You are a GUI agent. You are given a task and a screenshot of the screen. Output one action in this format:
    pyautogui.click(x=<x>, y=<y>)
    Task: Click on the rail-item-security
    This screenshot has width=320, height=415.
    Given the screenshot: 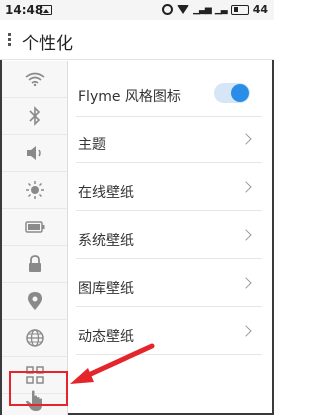 What is the action you would take?
    pyautogui.click(x=34, y=264)
    